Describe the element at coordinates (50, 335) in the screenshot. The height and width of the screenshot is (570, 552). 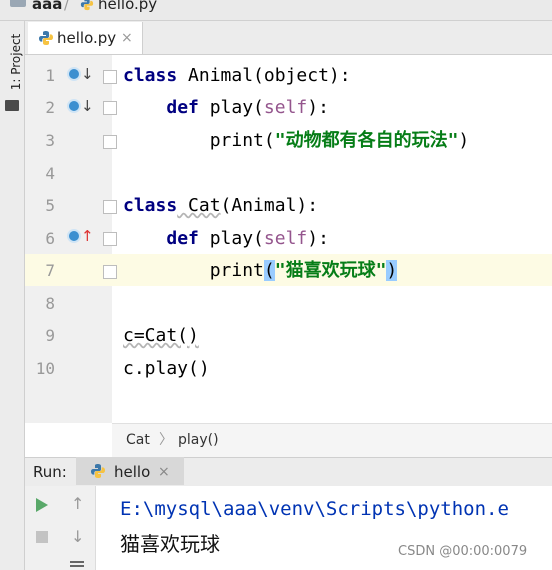
I see `line-number: 9` at that location.